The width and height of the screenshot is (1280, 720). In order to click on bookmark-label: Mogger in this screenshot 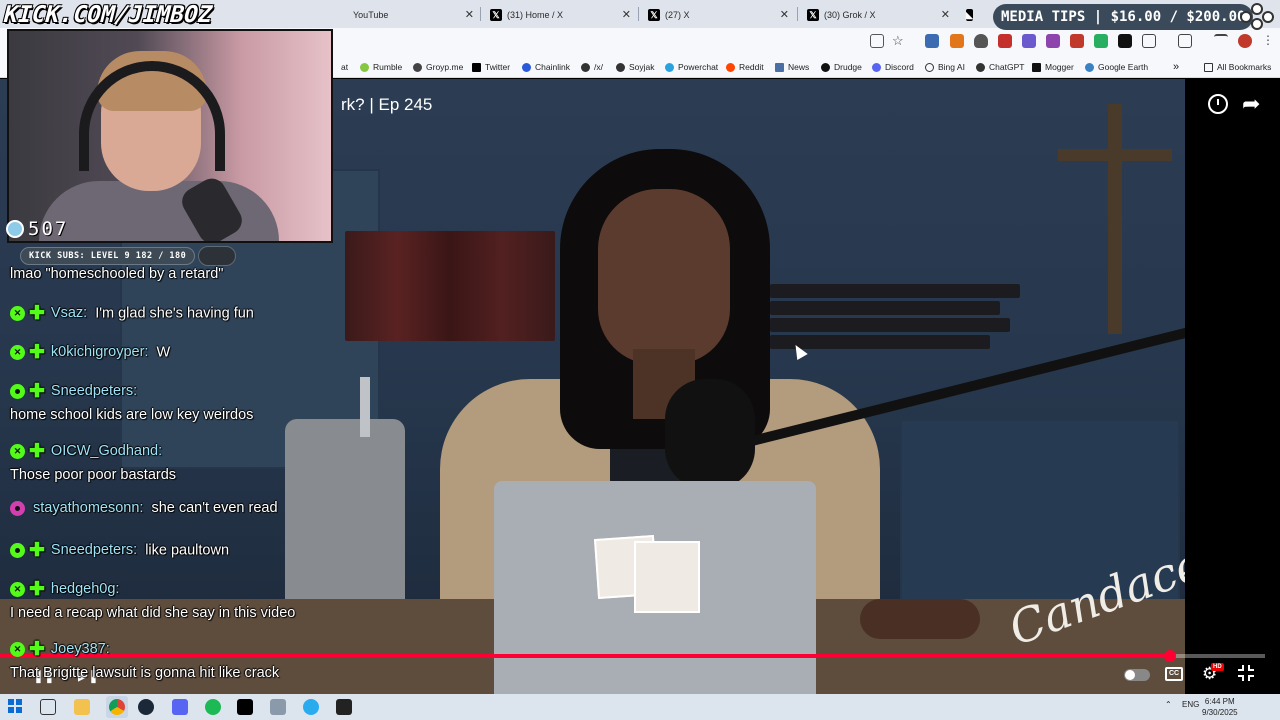, I will do `click(1059, 67)`.